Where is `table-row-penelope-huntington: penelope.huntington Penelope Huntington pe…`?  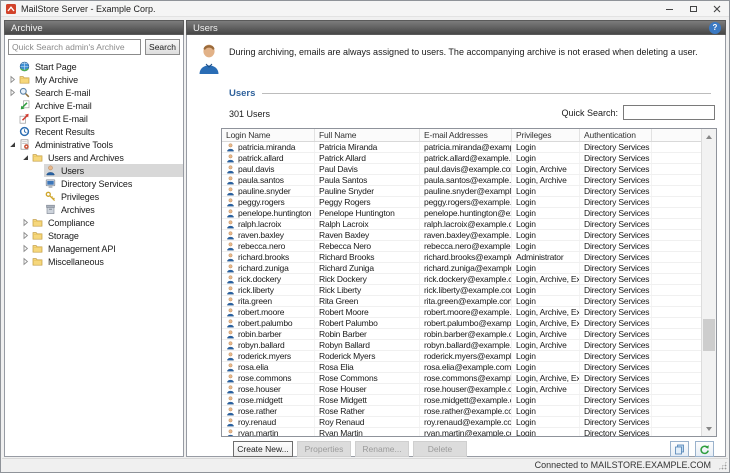
table-row-penelope-huntington: penelope.huntington Penelope Huntington pe… is located at coordinates (461, 213).